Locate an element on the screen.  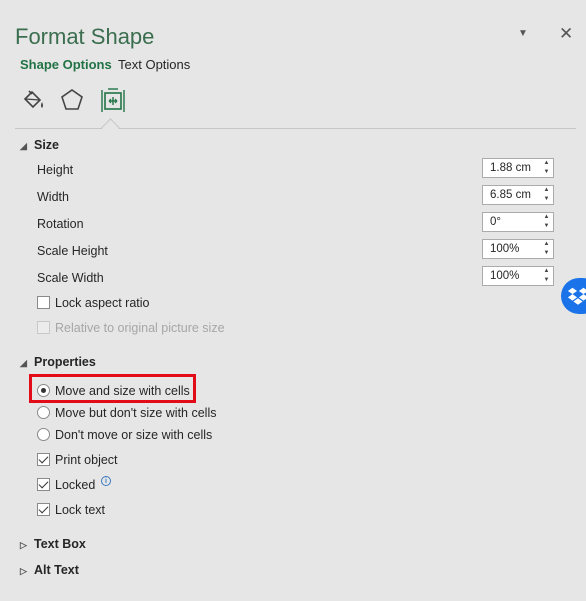
section-properties-header: ◢ Properties is located at coordinates (58, 362).